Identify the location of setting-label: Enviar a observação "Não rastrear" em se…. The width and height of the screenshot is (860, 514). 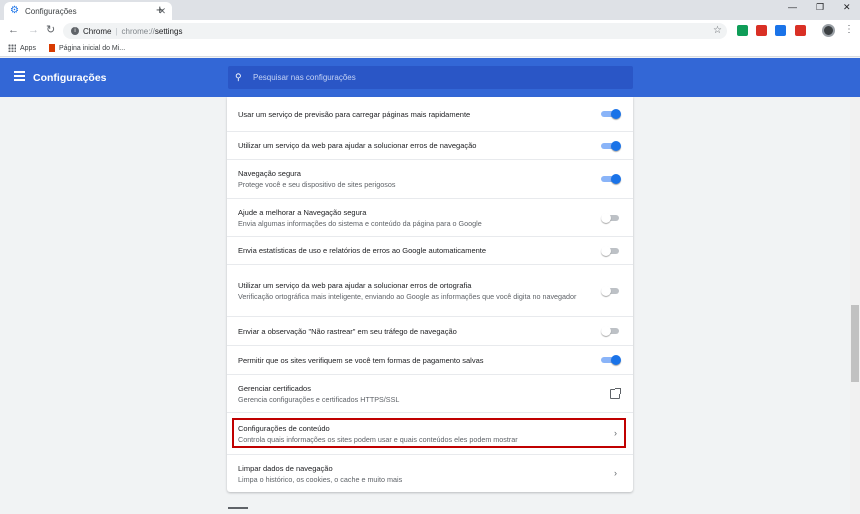
(347, 331).